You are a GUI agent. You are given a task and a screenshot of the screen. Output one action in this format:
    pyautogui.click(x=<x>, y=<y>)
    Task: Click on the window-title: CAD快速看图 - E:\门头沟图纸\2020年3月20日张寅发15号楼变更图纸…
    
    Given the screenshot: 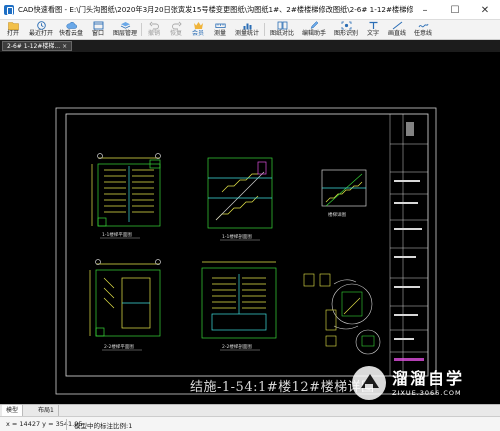 What is the action you would take?
    pyautogui.click(x=215, y=9)
    